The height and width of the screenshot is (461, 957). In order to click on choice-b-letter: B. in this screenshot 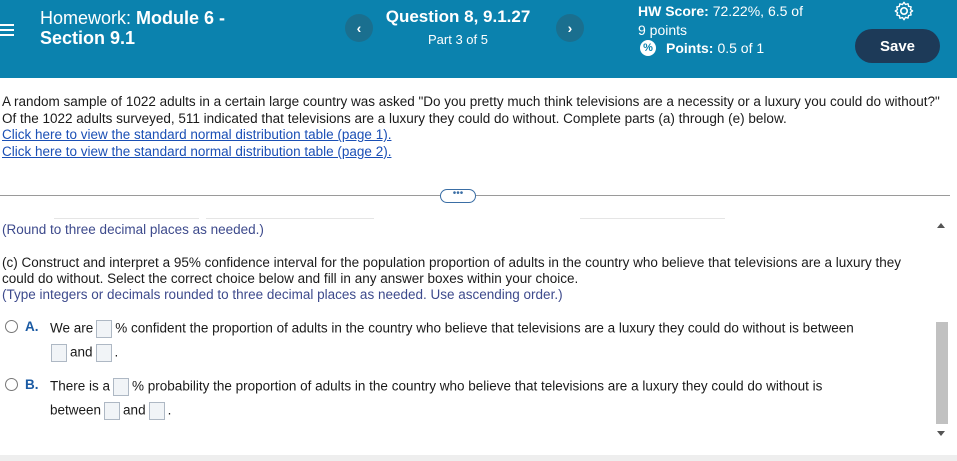, I will do `click(32, 384)`.